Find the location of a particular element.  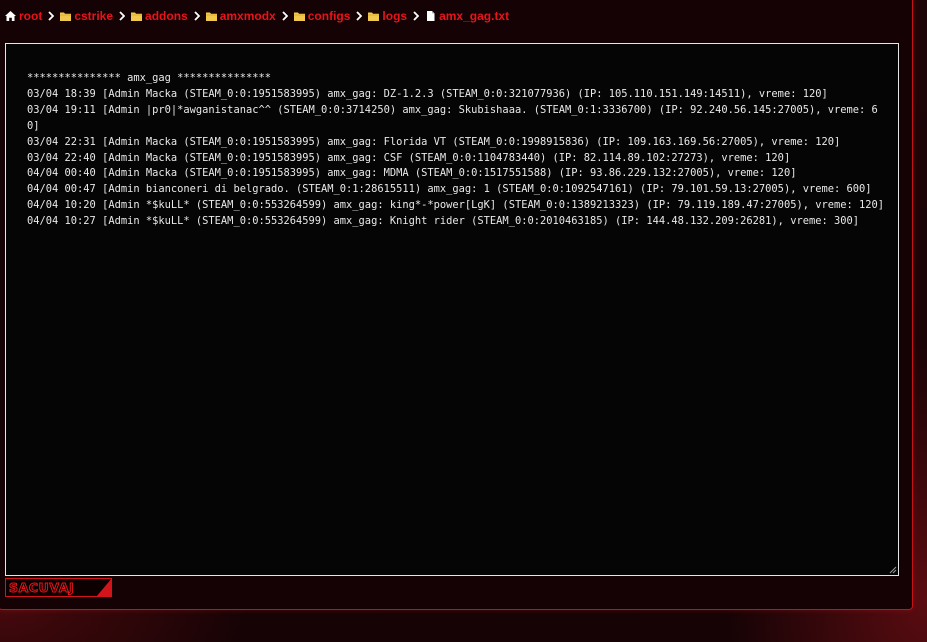

breadcrumb-label: configs is located at coordinates (329, 16).